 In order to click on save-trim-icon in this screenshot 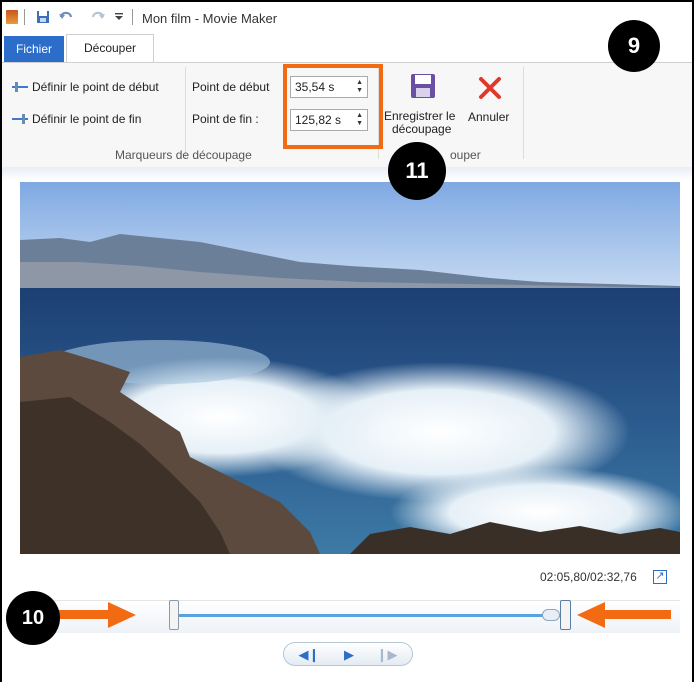, I will do `click(423, 86)`.